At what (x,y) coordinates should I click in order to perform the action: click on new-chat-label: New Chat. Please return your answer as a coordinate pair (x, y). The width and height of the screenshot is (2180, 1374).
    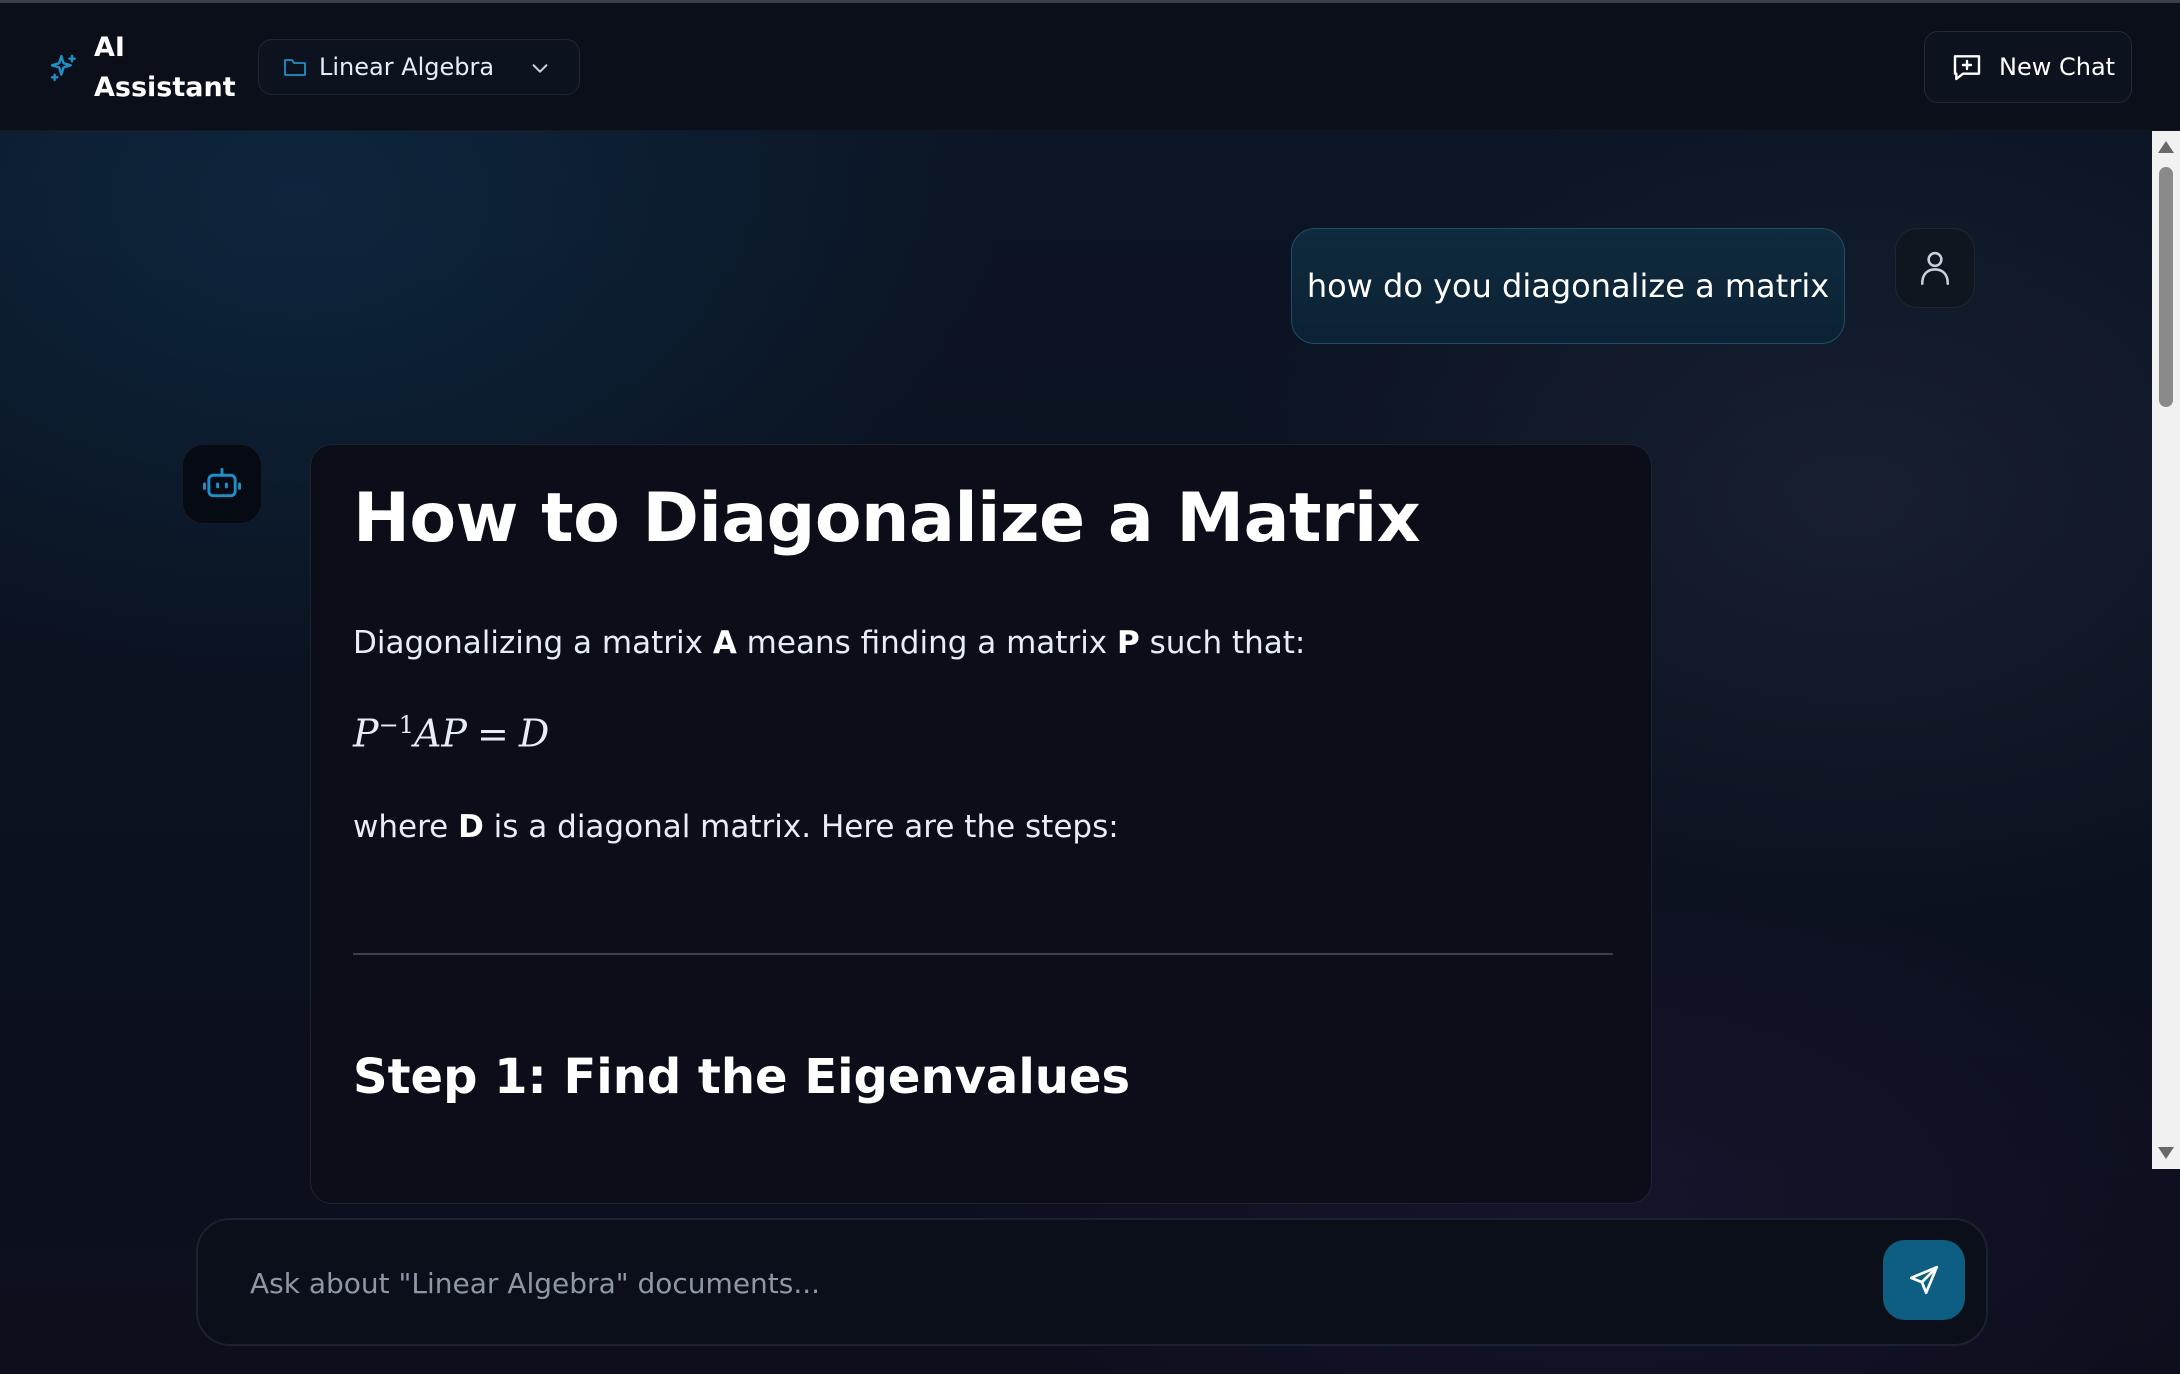
    Looking at the image, I should click on (2057, 67).